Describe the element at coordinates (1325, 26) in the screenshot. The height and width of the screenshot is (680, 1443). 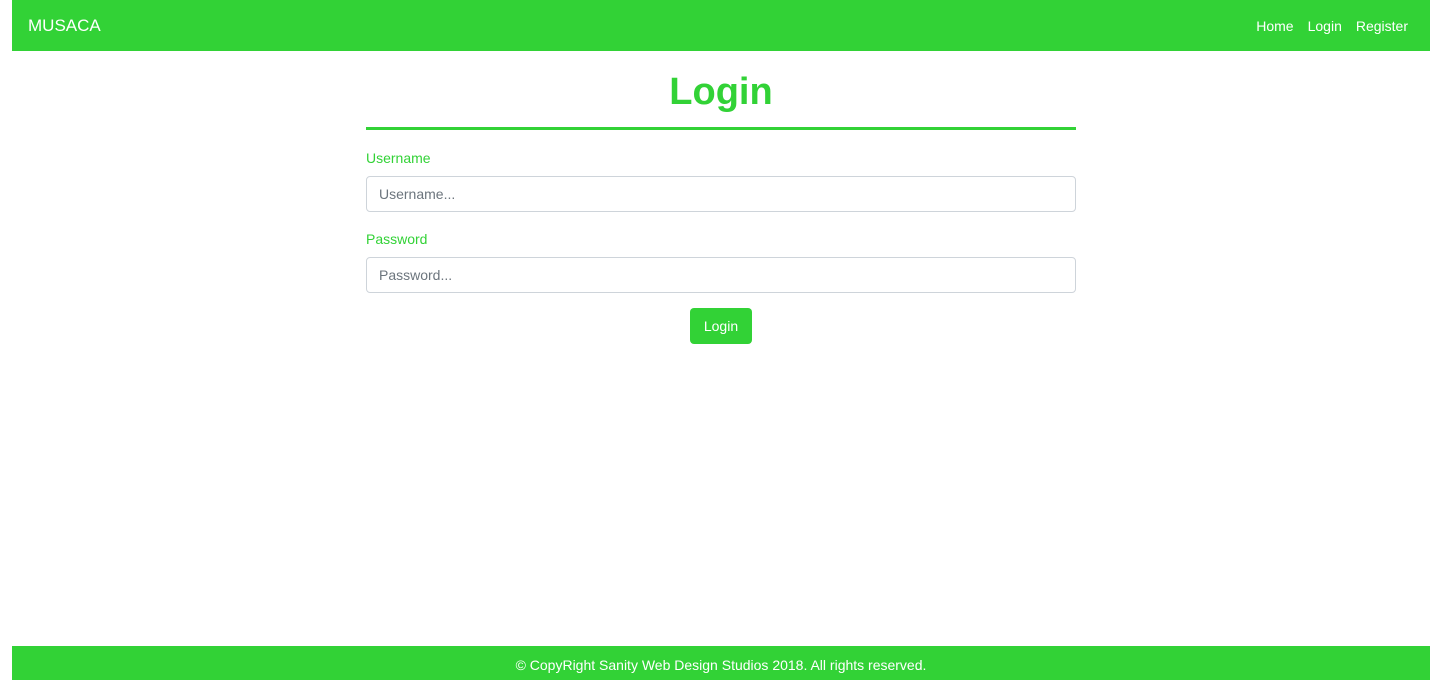
I see `nav-link-login: Login` at that location.